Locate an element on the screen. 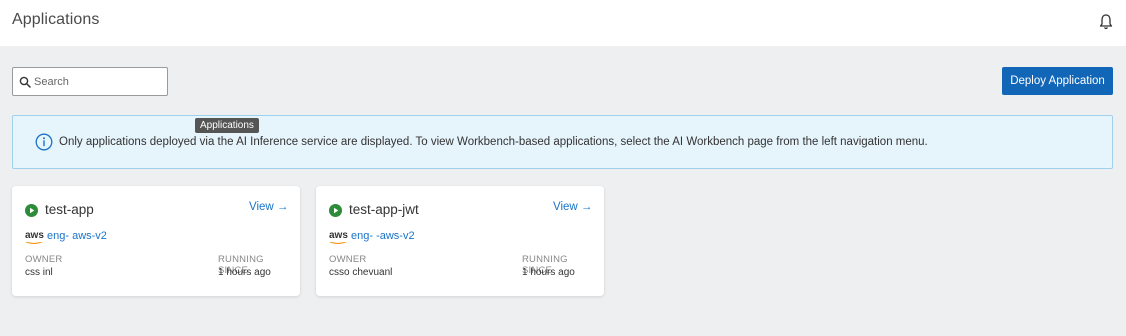 Image resolution: width=1126 pixels, height=336 pixels. cluster-link: eng- aws-v2 is located at coordinates (77, 236).